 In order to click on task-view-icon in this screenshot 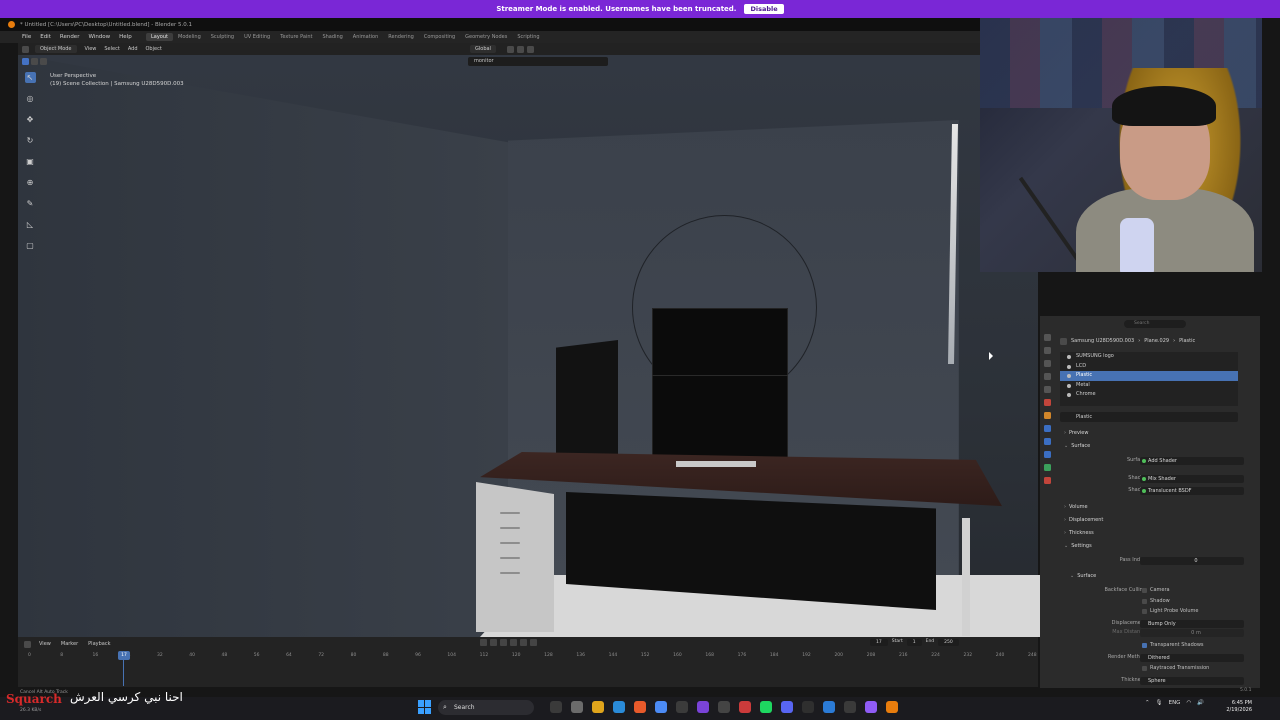, I will do `click(556, 707)`.